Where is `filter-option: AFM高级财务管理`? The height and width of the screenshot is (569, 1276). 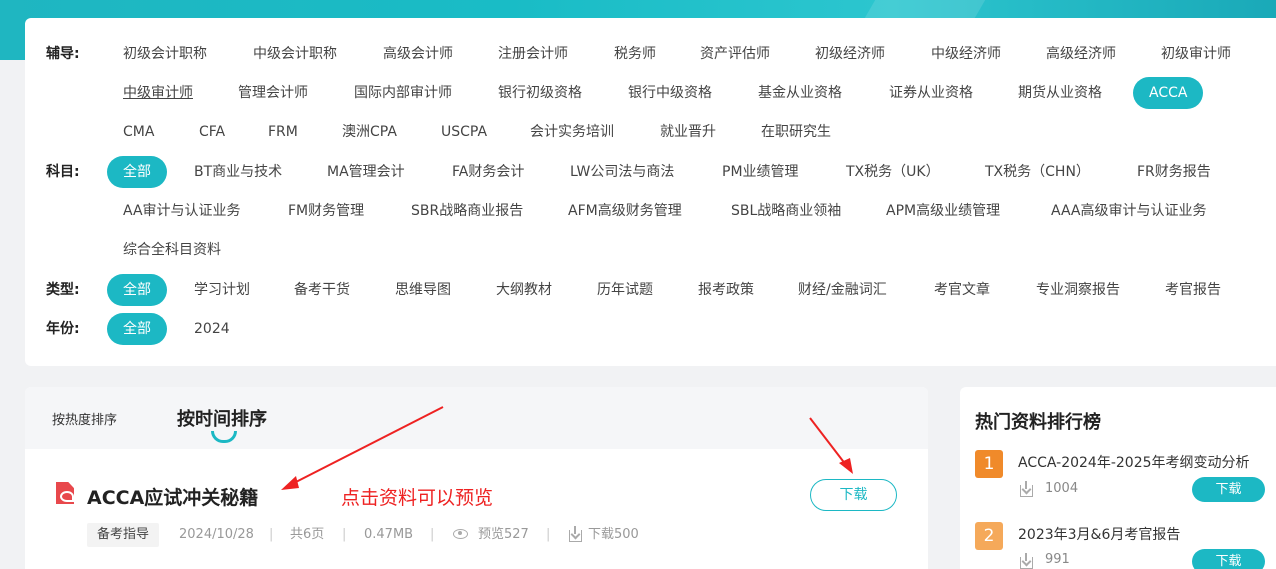 filter-option: AFM高级财务管理 is located at coordinates (625, 211).